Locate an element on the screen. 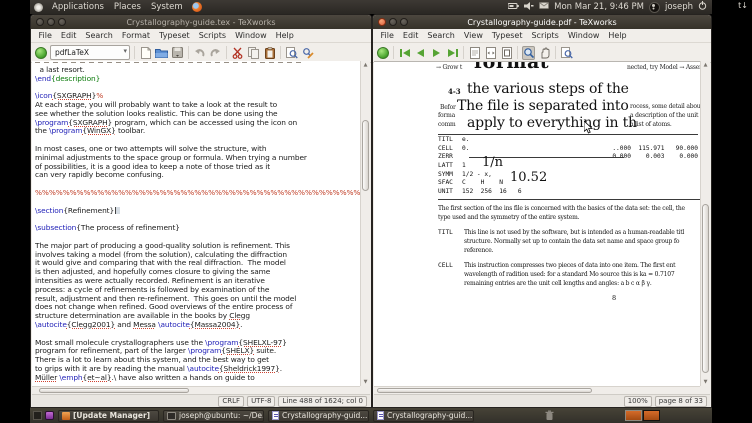  mail-icon is located at coordinates (544, 7).